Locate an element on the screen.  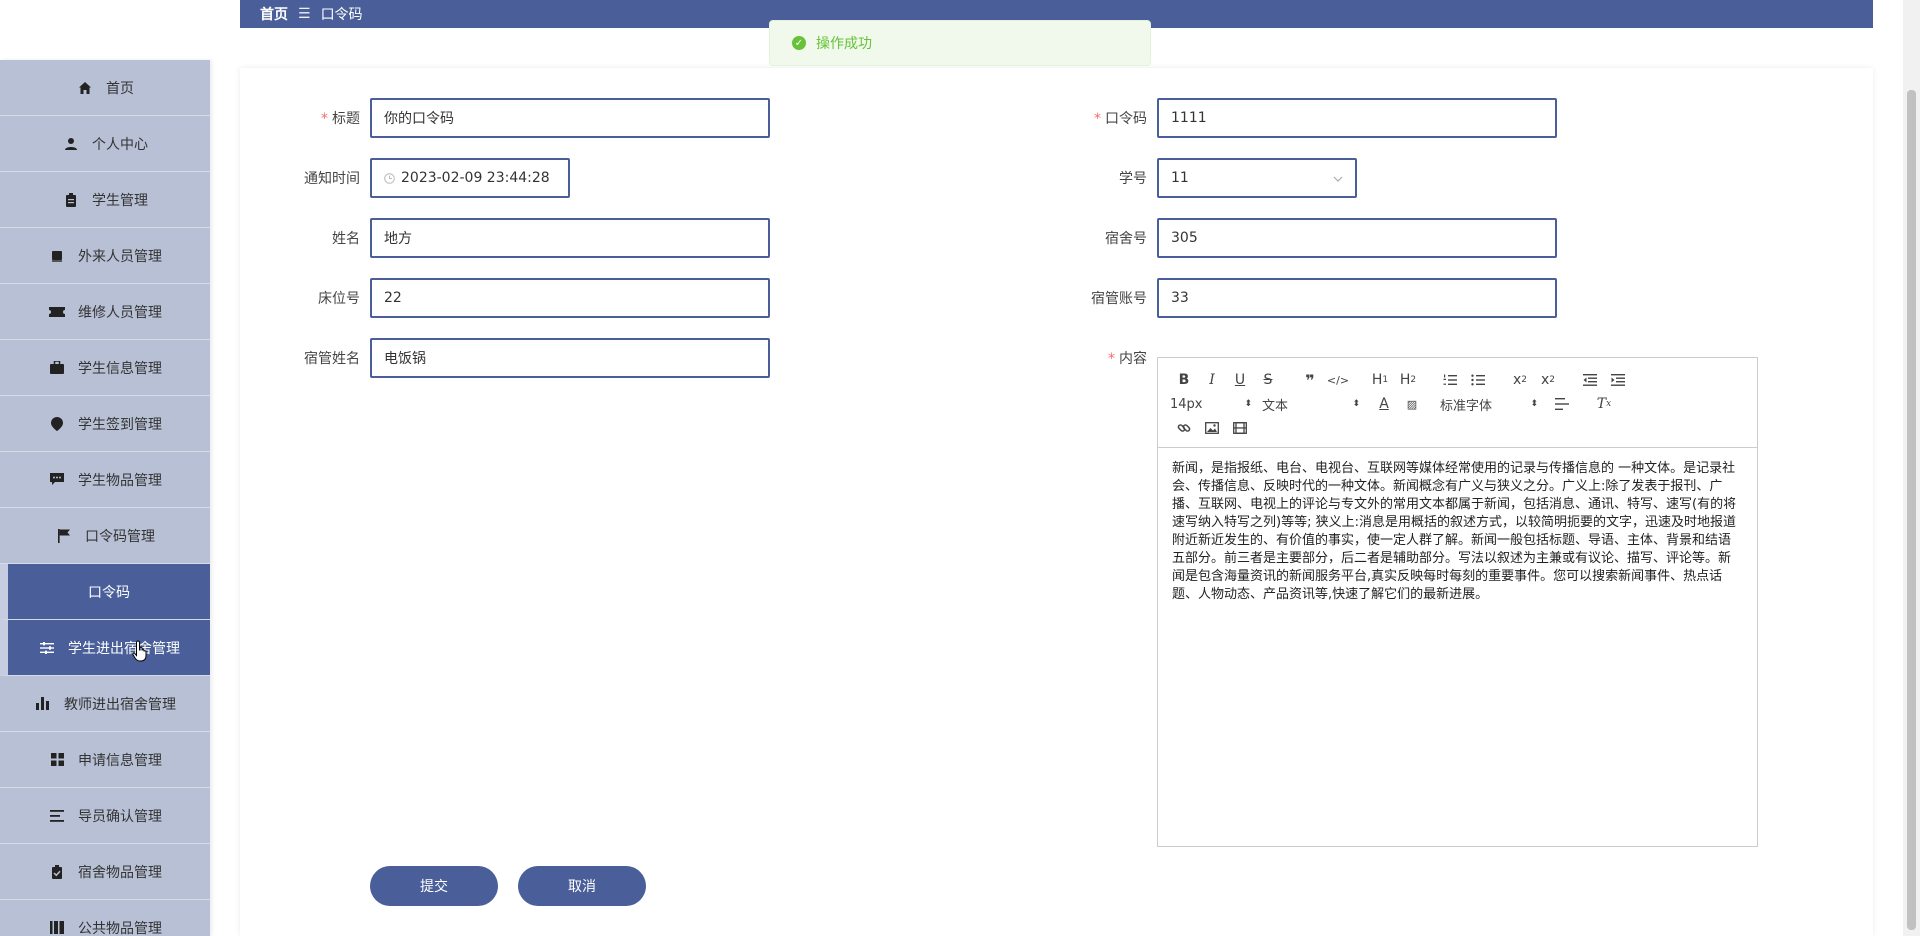
toast-message: 操作成功 is located at coordinates (844, 44).